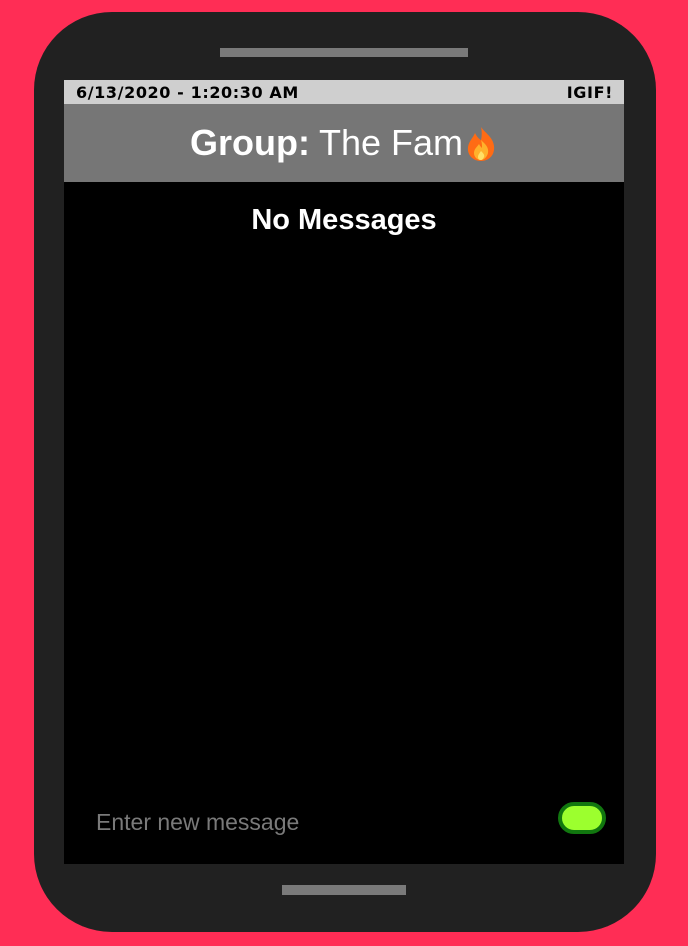 This screenshot has height=946, width=688. What do you see at coordinates (391, 142) in the screenshot?
I see `group-name: The Fam` at bounding box center [391, 142].